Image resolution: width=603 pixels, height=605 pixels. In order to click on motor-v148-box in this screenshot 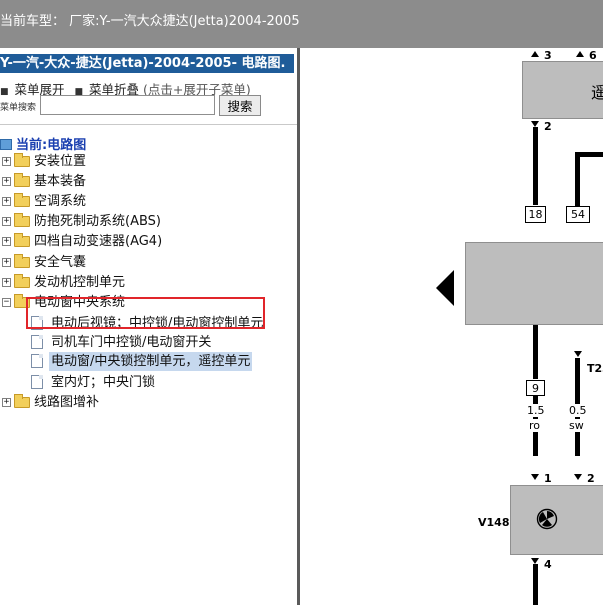, I will do `click(556, 520)`.